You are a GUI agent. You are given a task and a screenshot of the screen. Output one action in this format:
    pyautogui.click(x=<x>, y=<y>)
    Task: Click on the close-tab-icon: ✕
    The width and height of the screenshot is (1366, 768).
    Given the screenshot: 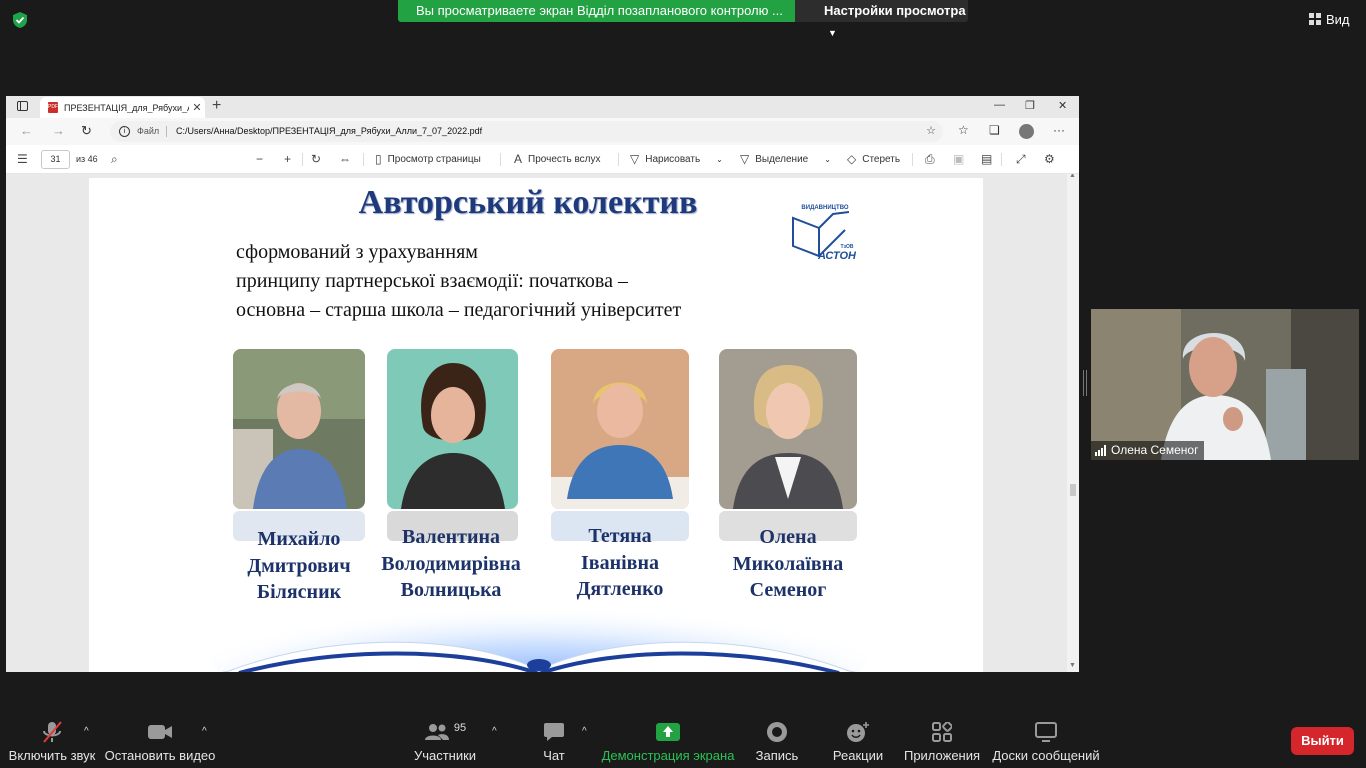 What is the action you would take?
    pyautogui.click(x=197, y=107)
    